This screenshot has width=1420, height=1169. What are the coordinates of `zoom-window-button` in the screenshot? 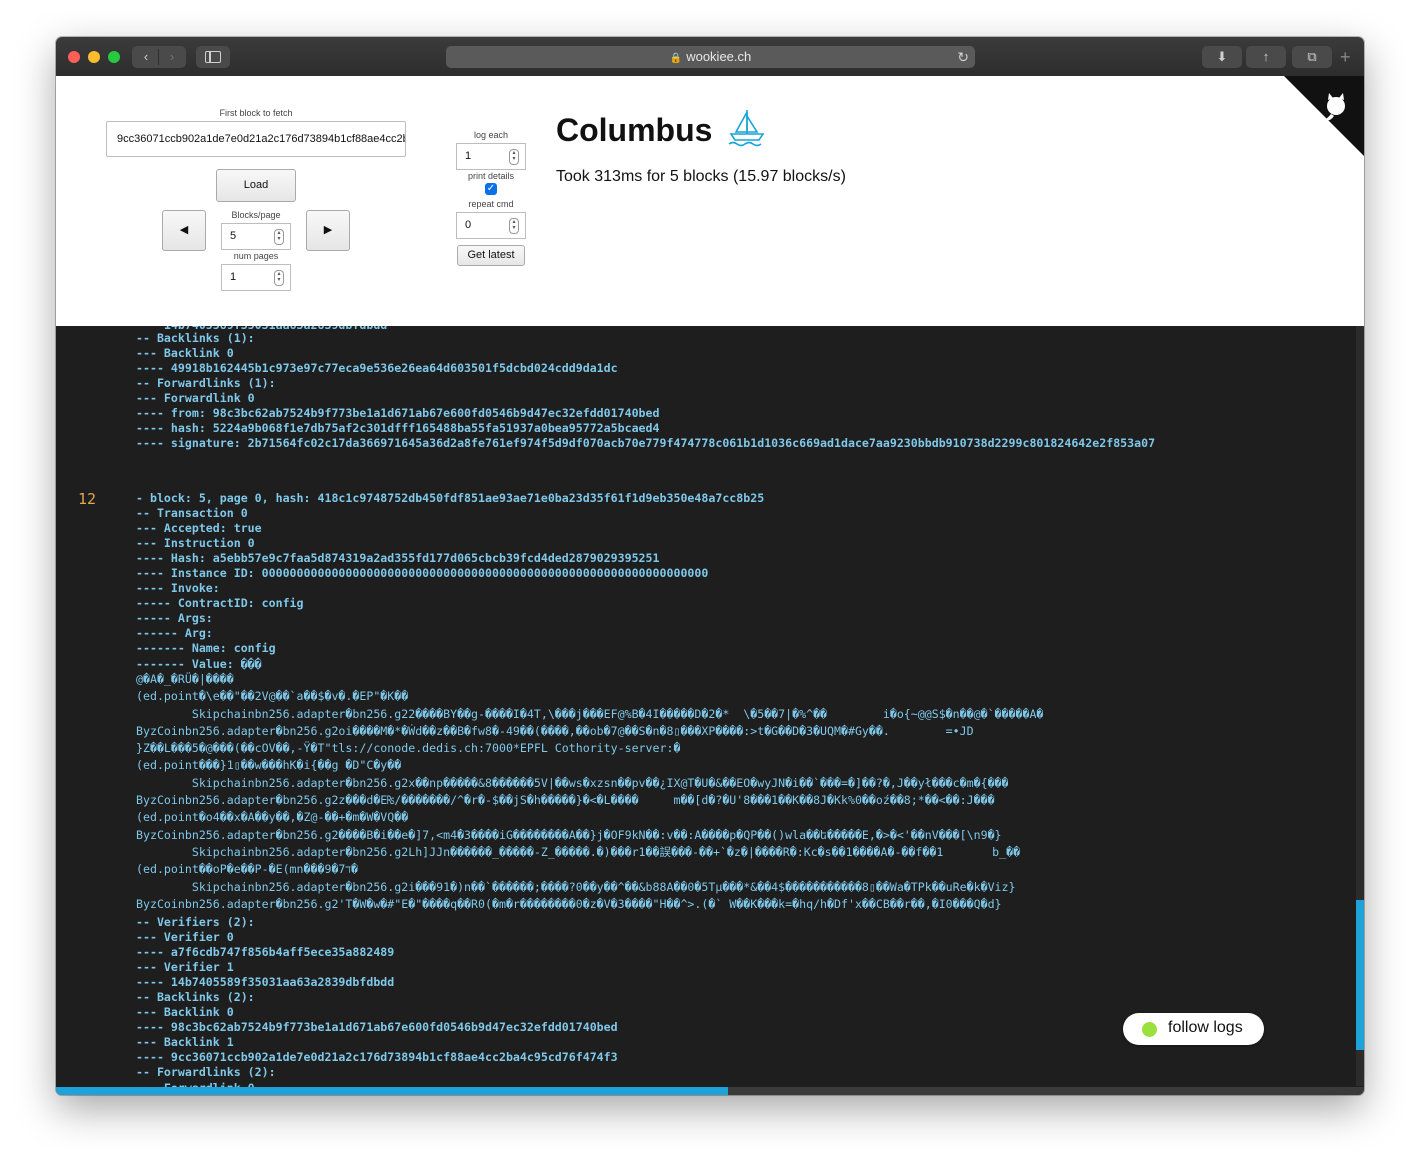 It's located at (114, 57).